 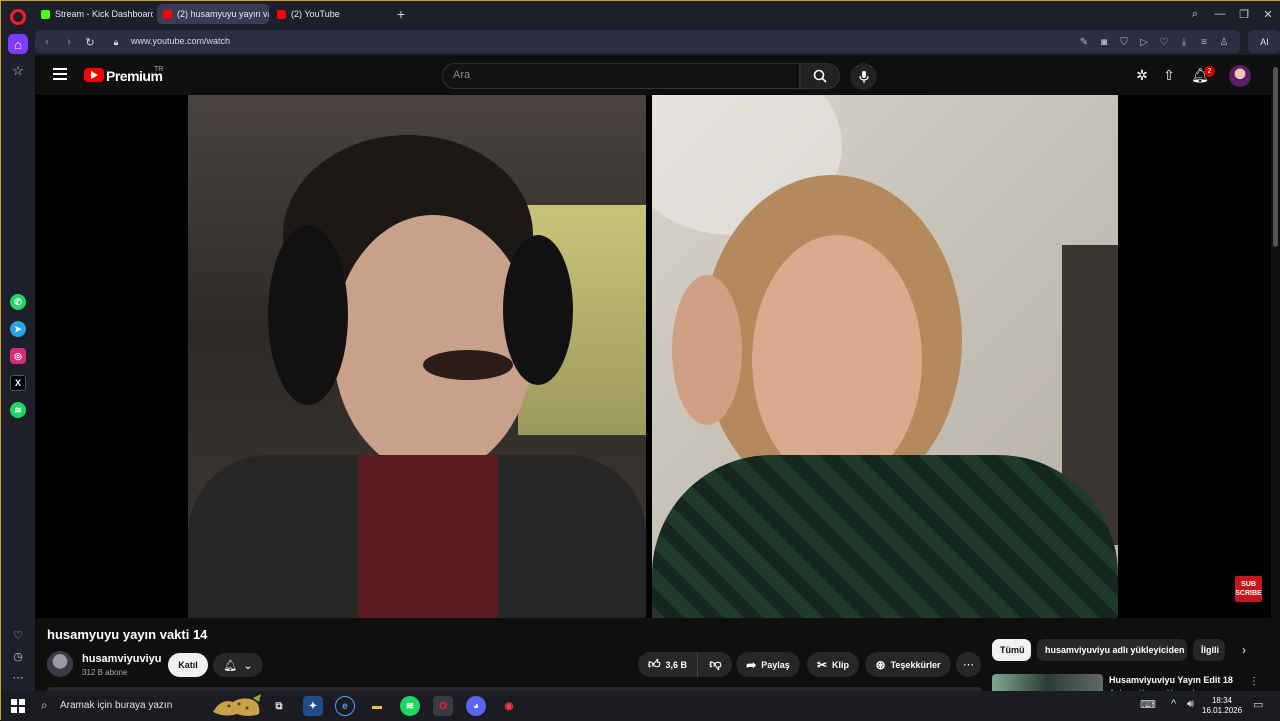 I want to click on tab-youtube-home: (2) YouTube, so click(x=328, y=14).